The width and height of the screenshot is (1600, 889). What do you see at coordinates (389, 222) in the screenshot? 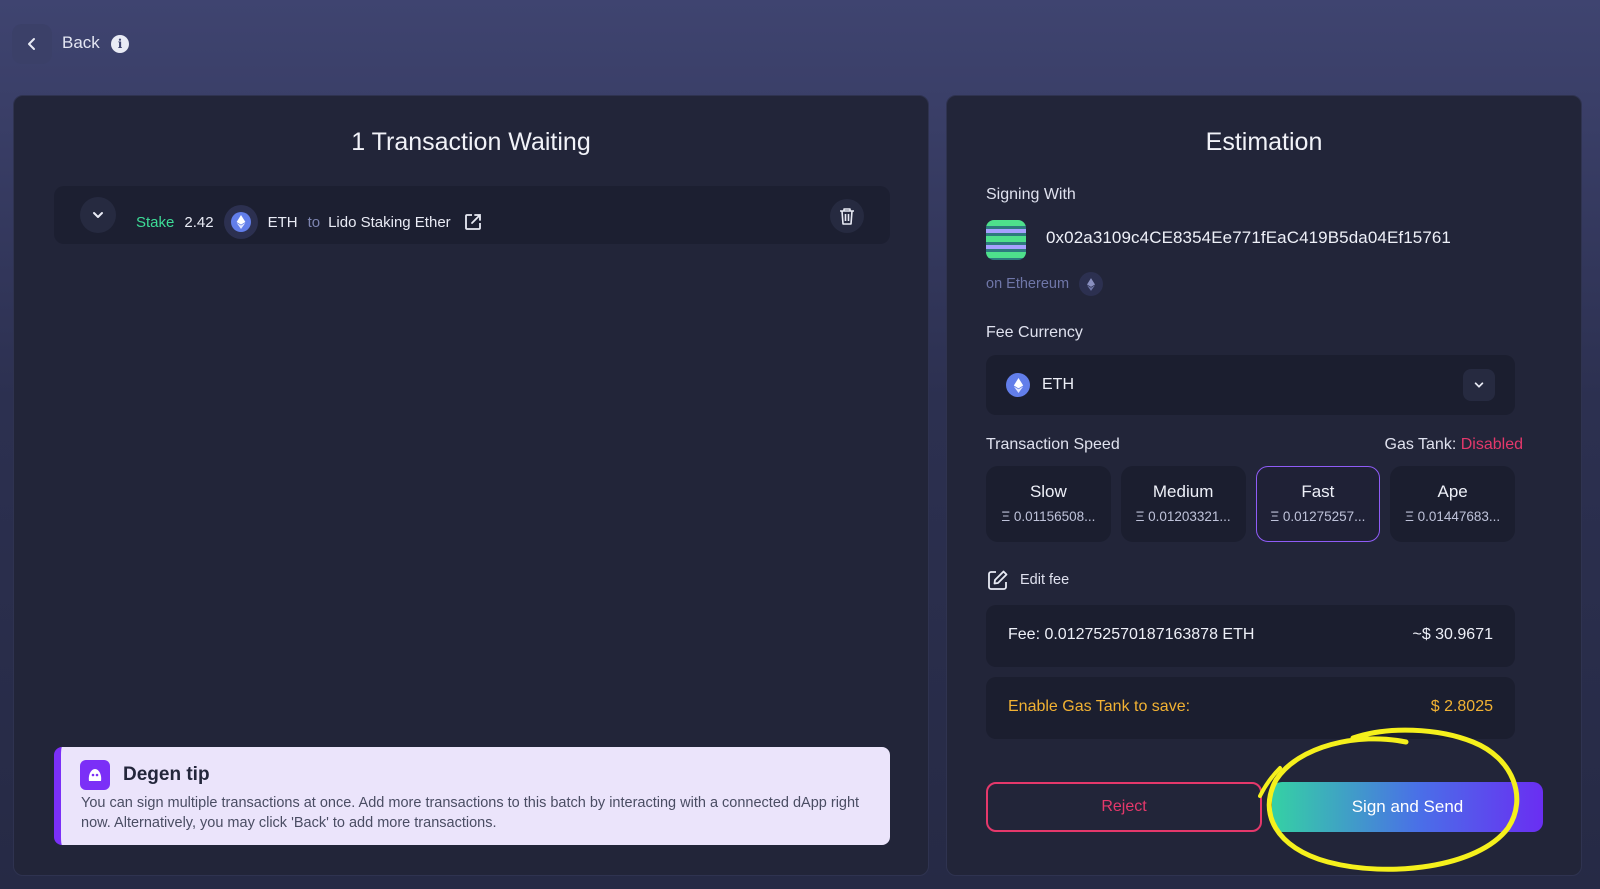
I see `transaction-destination: Lido Staking Ether` at bounding box center [389, 222].